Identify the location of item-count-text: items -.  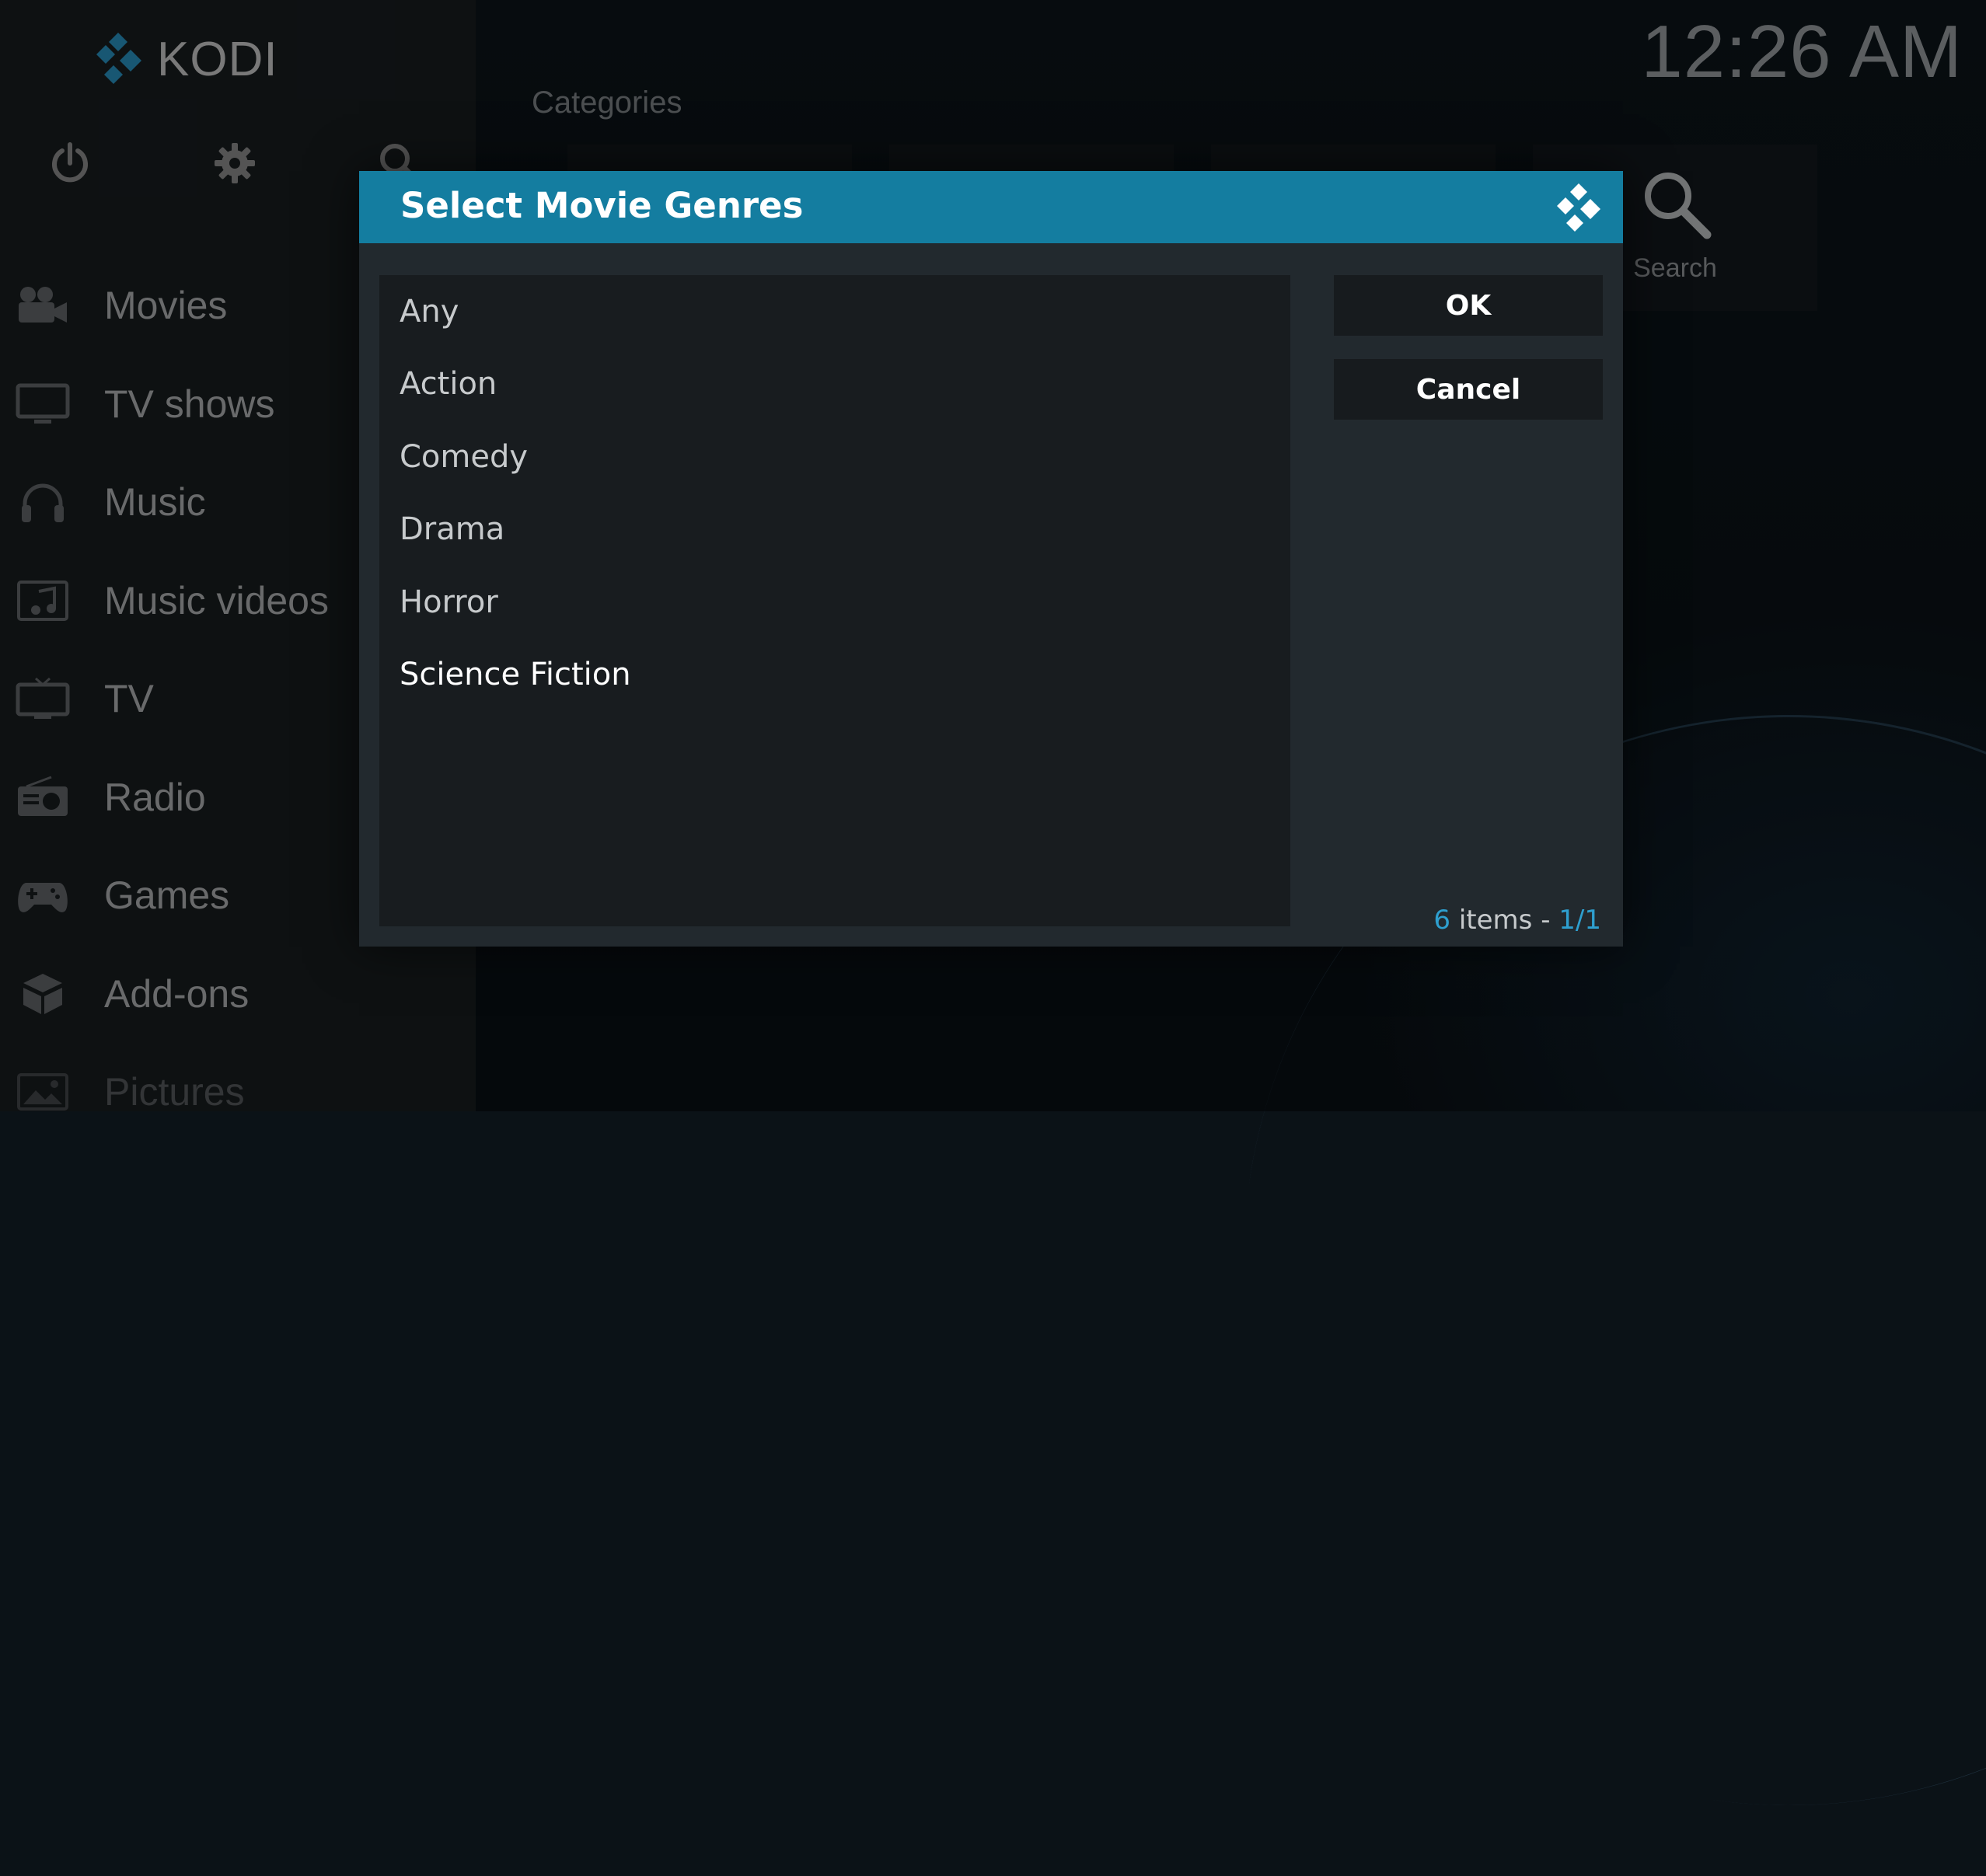
(1504, 920).